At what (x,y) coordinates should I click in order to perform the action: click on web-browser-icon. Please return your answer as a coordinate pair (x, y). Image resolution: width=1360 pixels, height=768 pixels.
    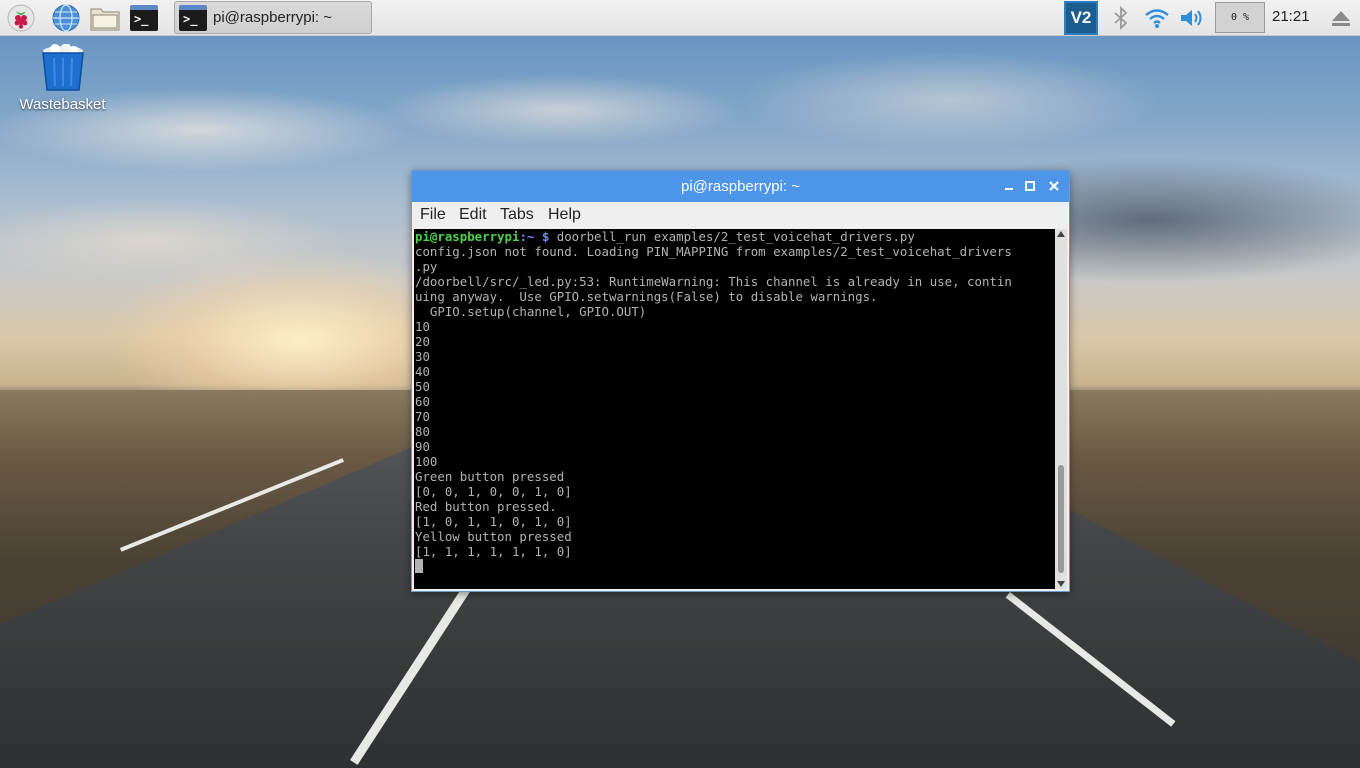
    Looking at the image, I should click on (66, 18).